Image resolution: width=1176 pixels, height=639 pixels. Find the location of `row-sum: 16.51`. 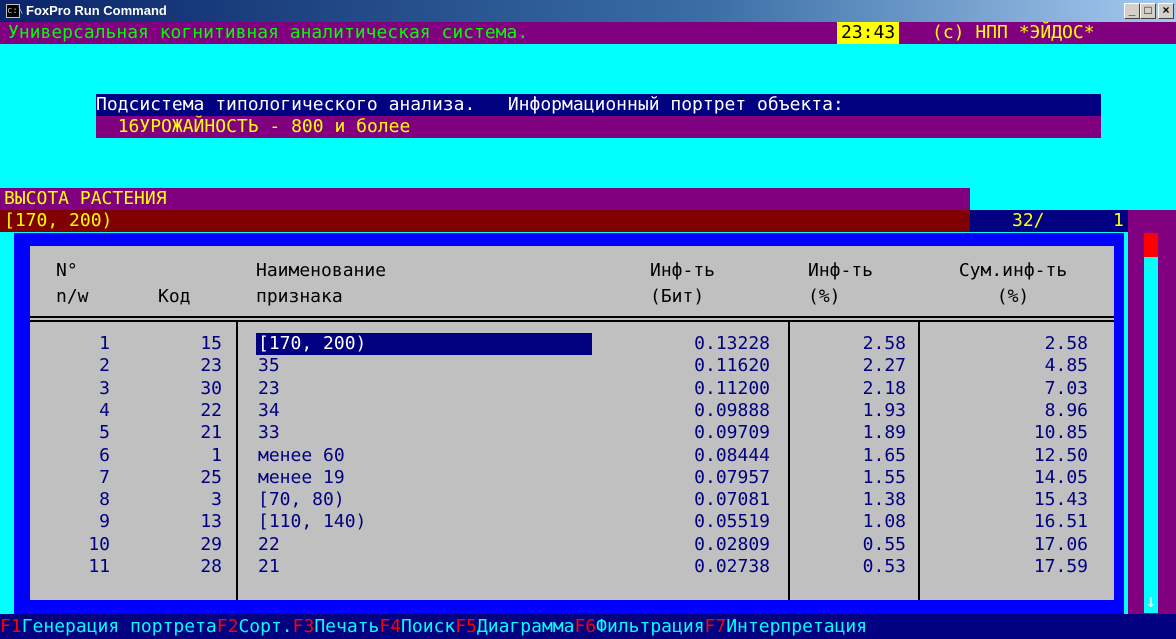

row-sum: 16.51 is located at coordinates (1060, 522).